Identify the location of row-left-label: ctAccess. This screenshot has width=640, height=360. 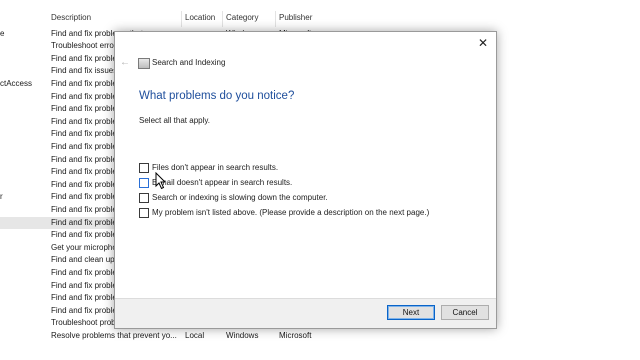
(16, 83).